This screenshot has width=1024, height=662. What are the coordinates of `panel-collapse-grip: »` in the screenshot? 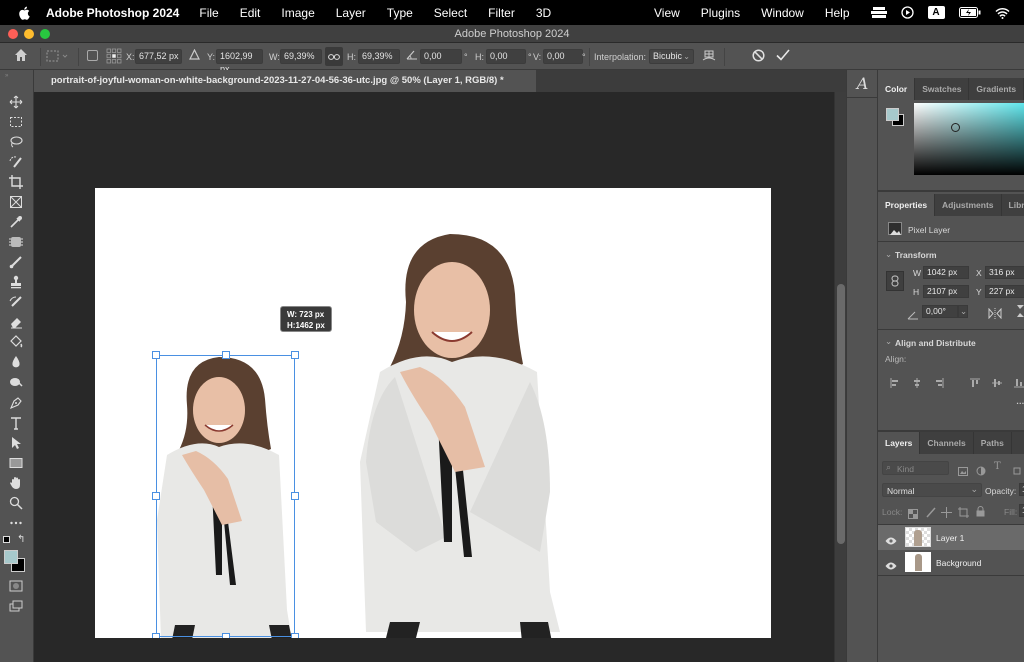 It's located at (6, 76).